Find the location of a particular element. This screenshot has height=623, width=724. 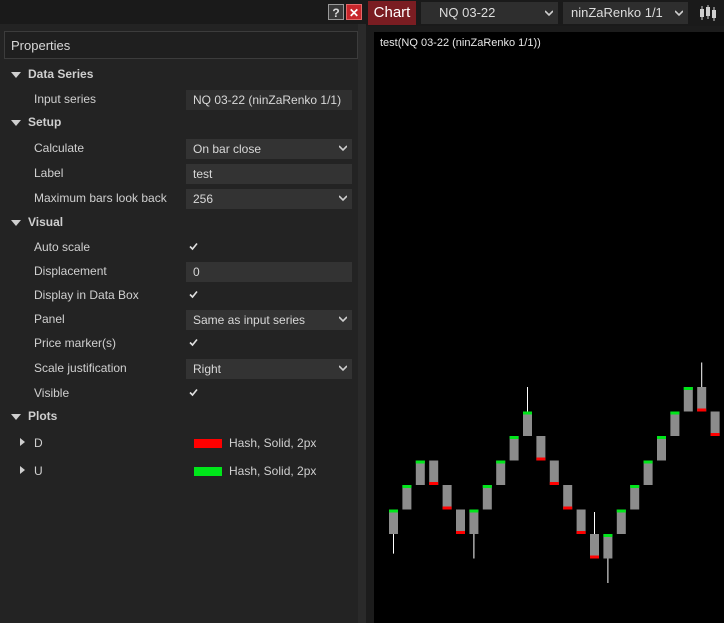

chart-tab: Chart is located at coordinates (392, 13).